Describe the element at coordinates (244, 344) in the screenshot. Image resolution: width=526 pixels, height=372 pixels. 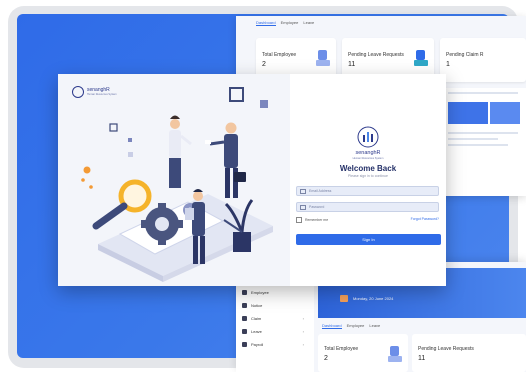
I see `payroll-icon` at that location.